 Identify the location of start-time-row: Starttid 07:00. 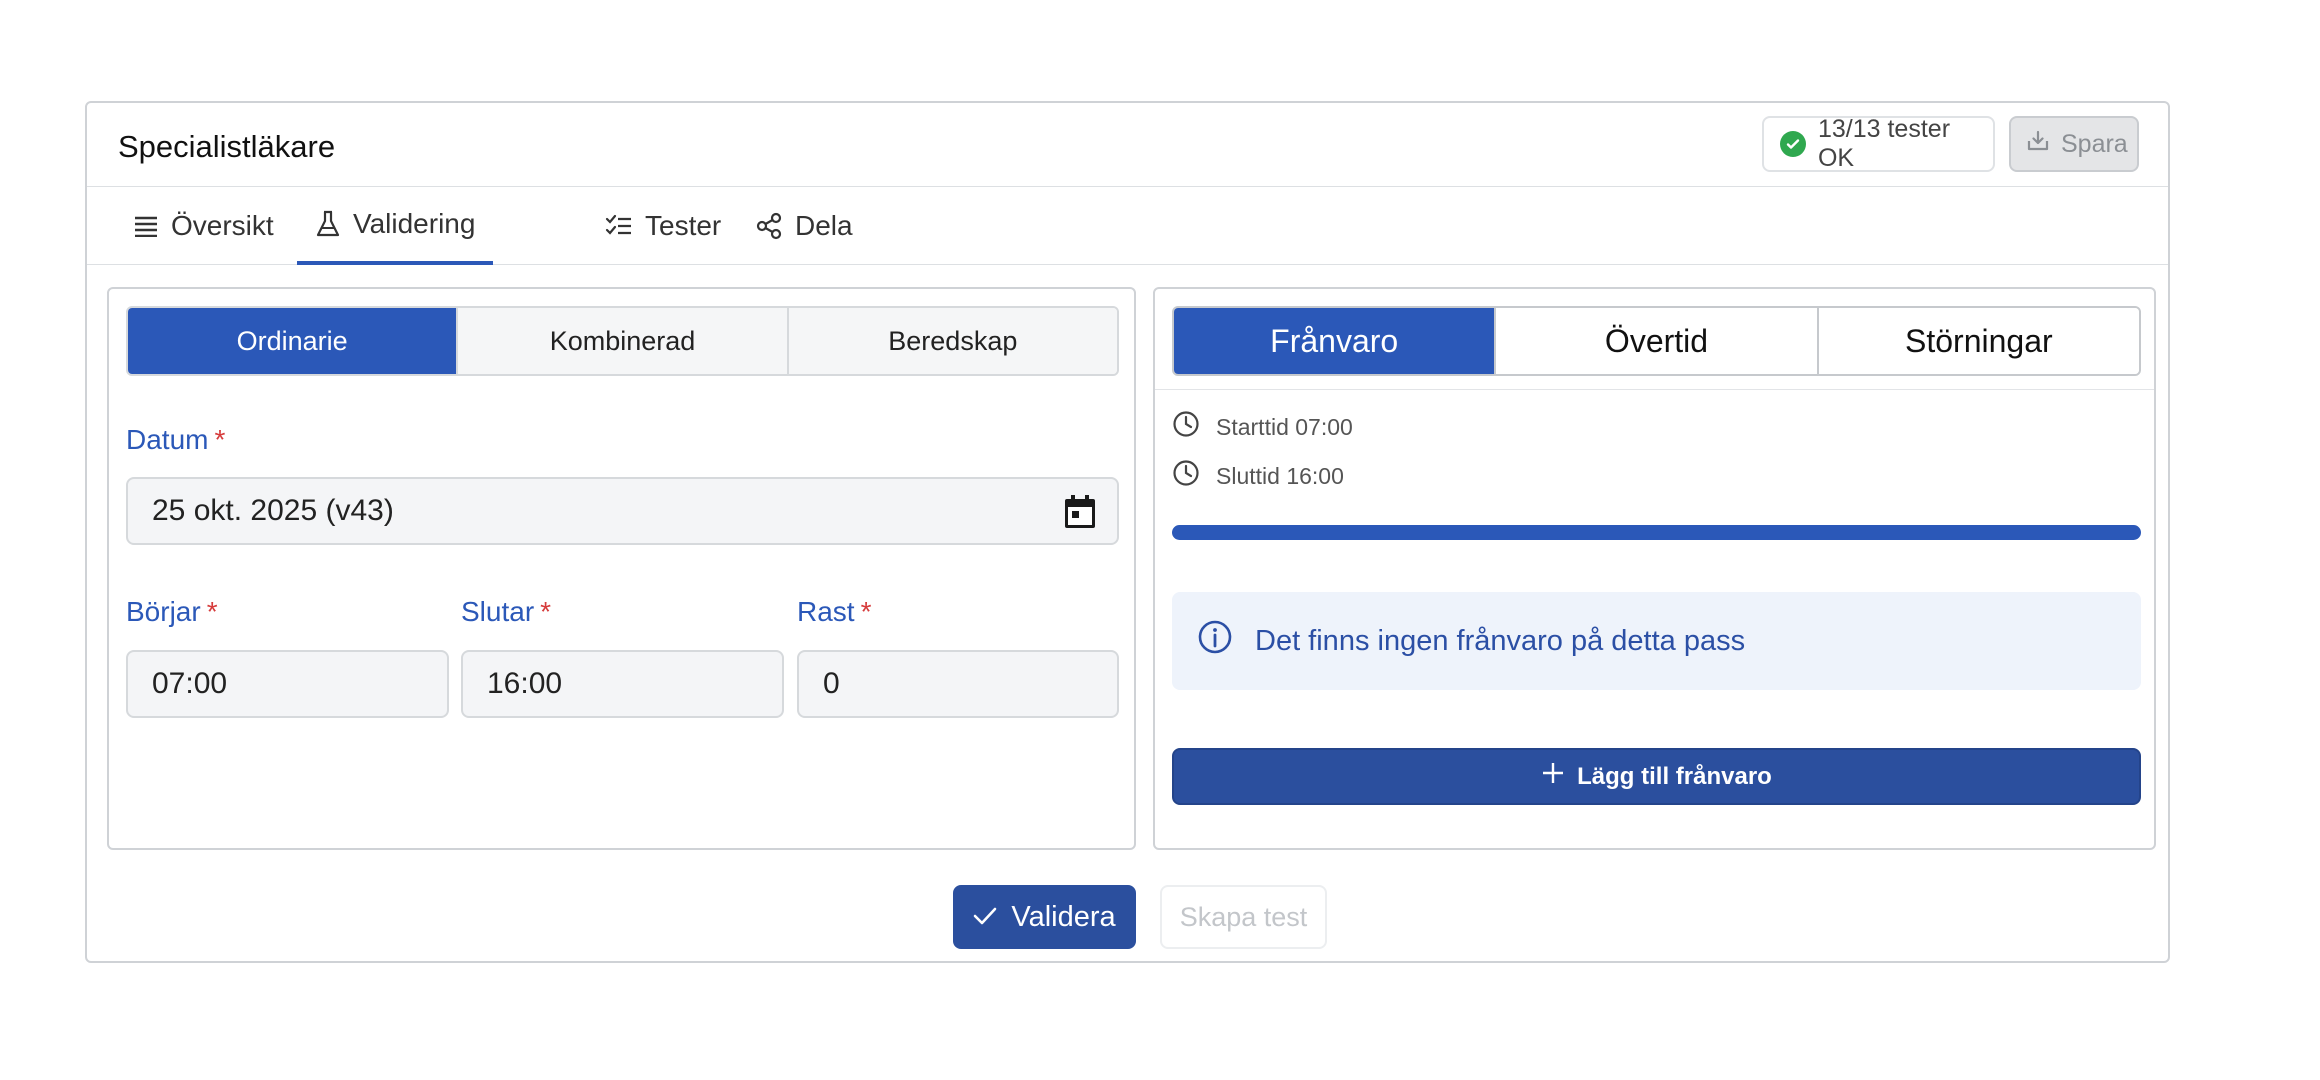
(1262, 427).